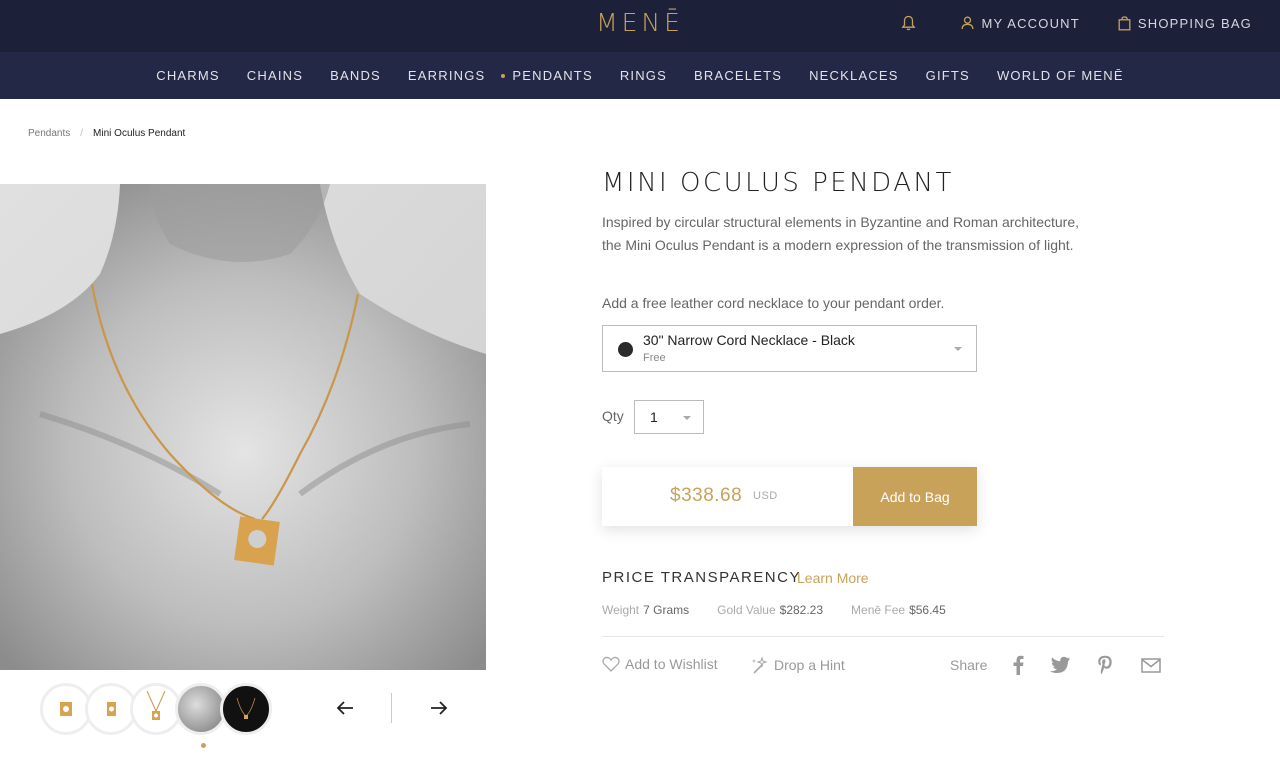 This screenshot has width=1280, height=763. I want to click on mene-fee-label: Menē Fee, so click(878, 610).